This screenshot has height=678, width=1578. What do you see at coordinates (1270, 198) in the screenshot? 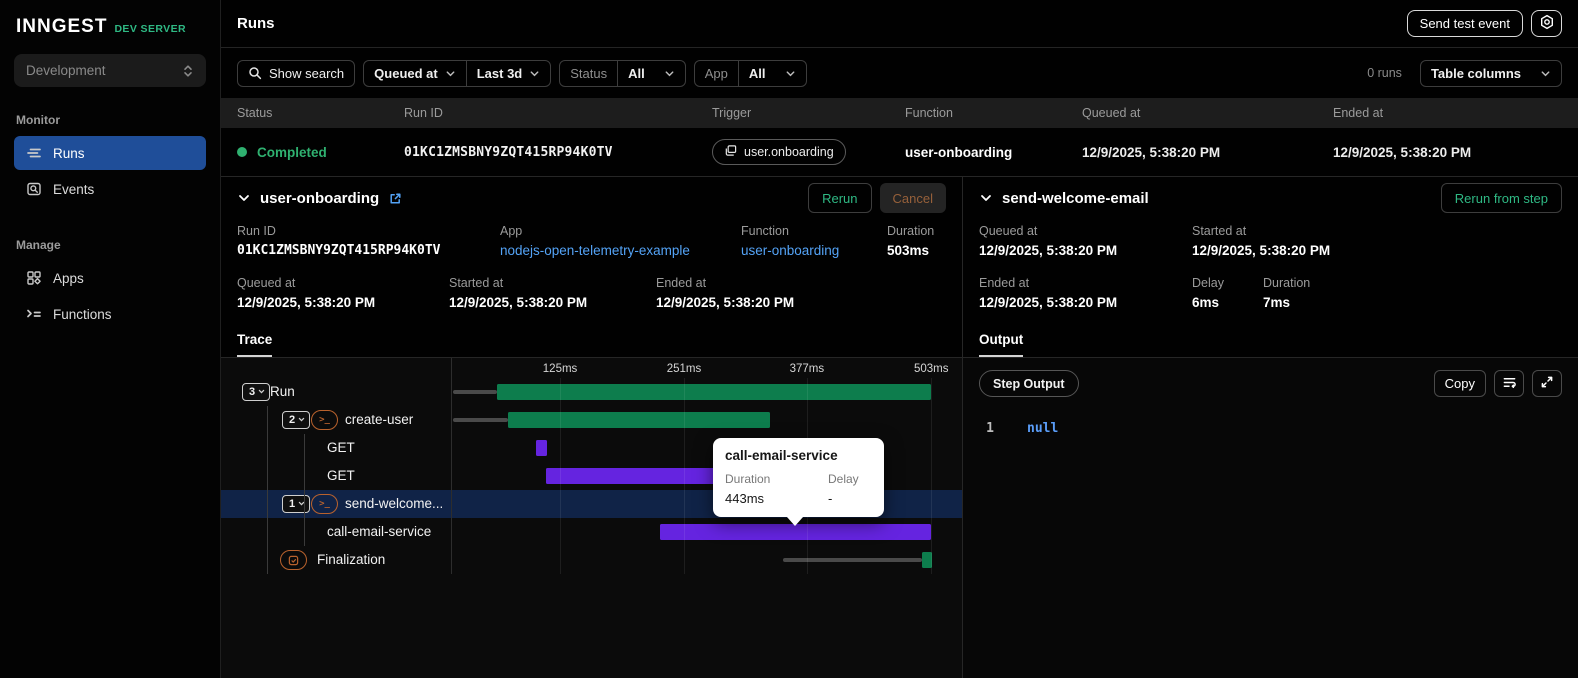
I see `step-panel-header: send-welcome-email Rerun from step` at bounding box center [1270, 198].